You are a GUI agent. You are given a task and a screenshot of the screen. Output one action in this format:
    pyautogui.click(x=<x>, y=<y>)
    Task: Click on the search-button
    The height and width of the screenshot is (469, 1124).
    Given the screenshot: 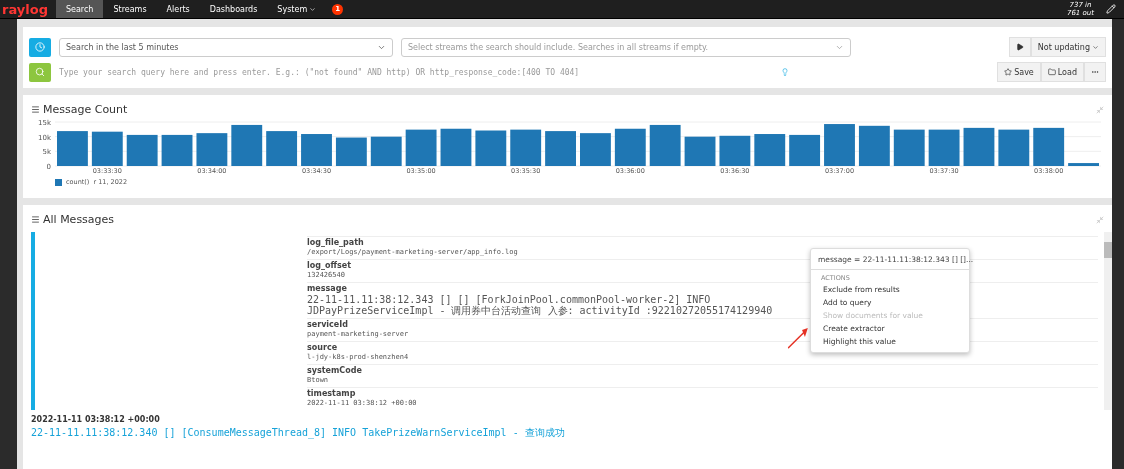 What is the action you would take?
    pyautogui.click(x=40, y=72)
    